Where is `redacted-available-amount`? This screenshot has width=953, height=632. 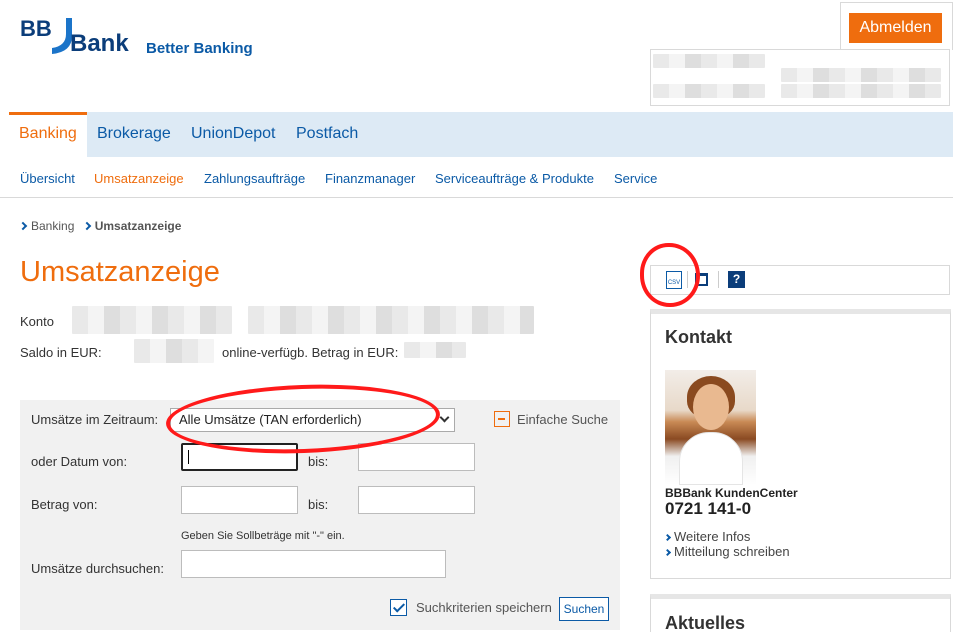 redacted-available-amount is located at coordinates (435, 350).